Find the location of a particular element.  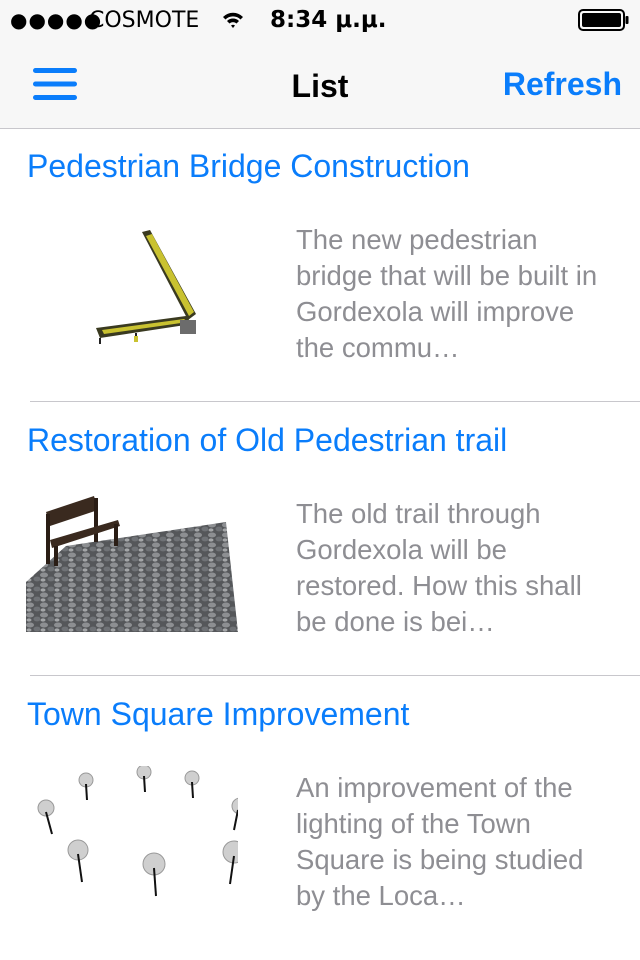

refresh-button: Refresh is located at coordinates (562, 84).